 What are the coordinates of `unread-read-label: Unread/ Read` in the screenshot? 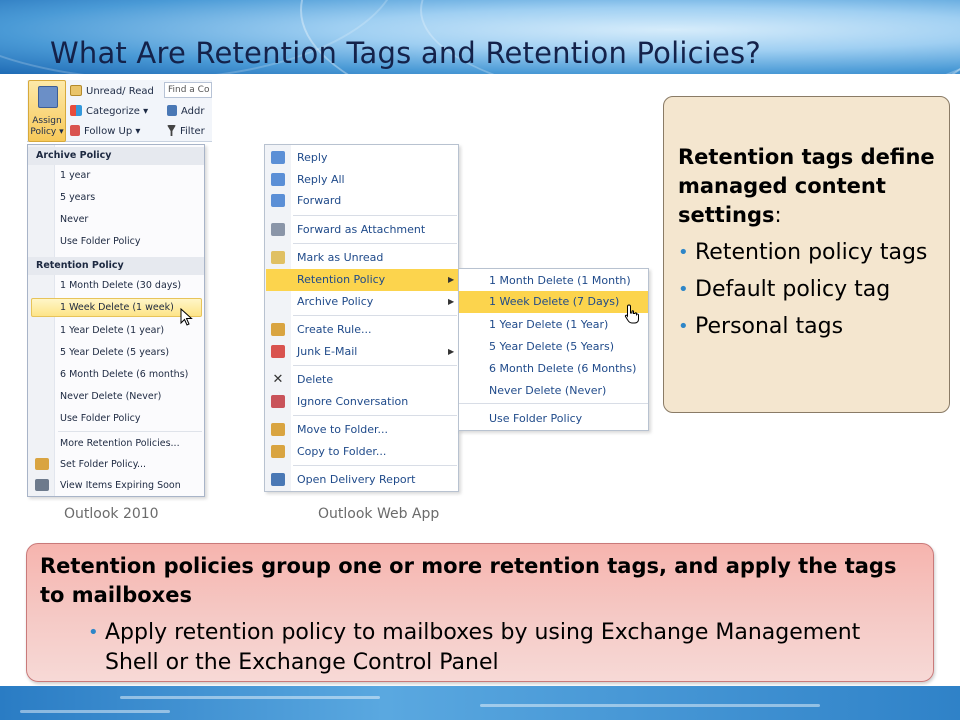 It's located at (120, 91).